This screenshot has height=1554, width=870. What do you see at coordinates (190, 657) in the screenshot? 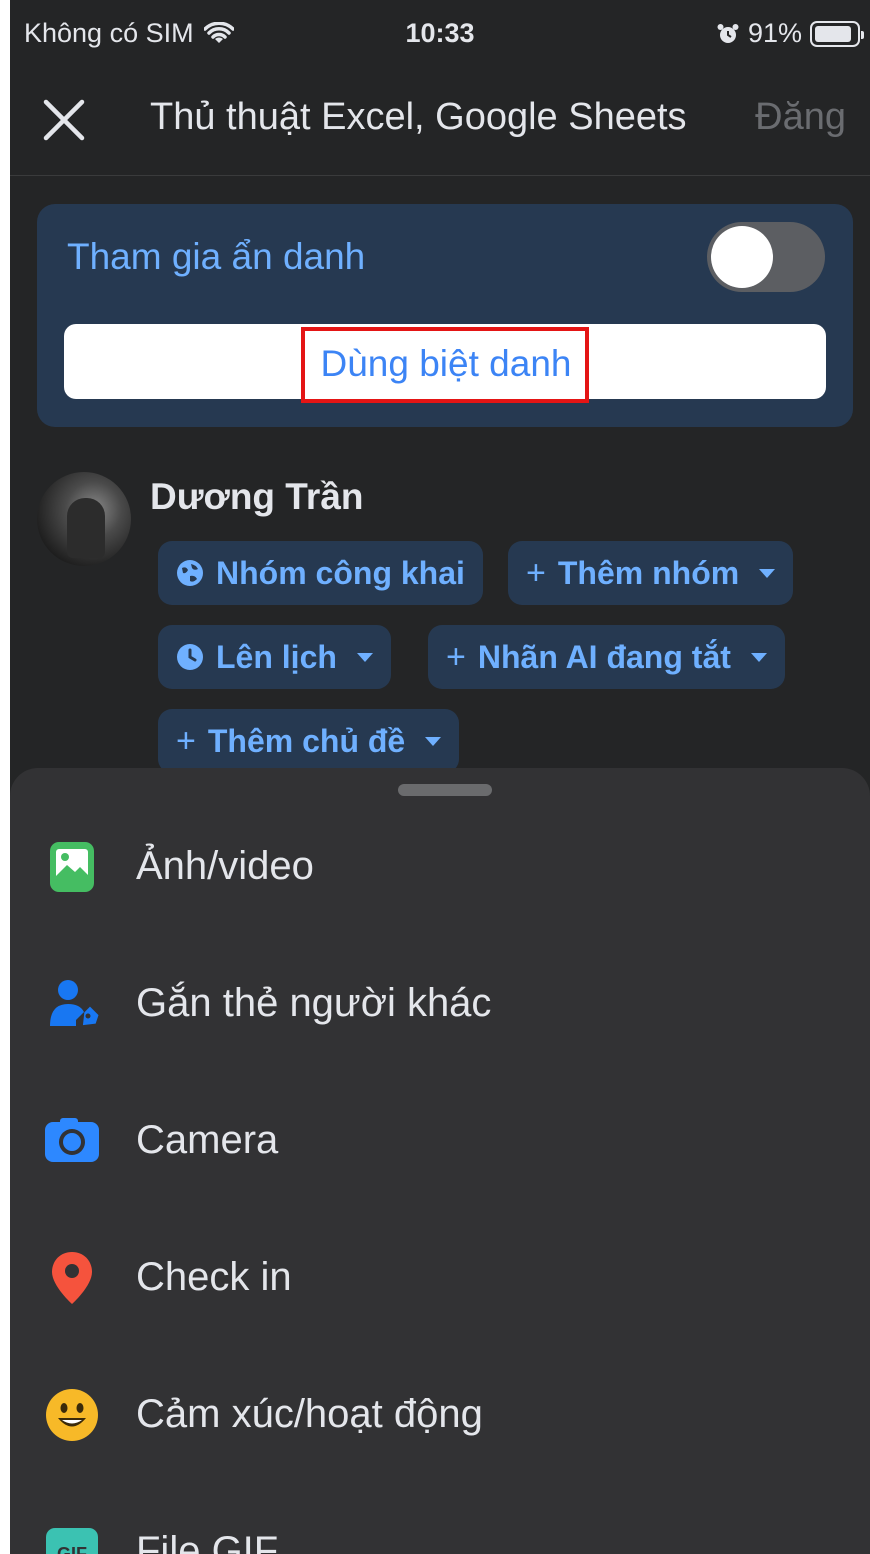
I see `clock-icon` at bounding box center [190, 657].